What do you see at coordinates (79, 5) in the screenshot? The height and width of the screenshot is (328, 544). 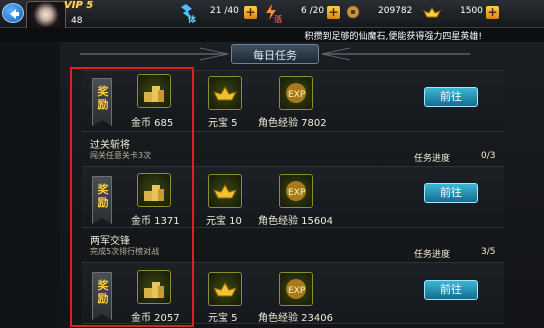 I see `vip-badge: VIP 5` at bounding box center [79, 5].